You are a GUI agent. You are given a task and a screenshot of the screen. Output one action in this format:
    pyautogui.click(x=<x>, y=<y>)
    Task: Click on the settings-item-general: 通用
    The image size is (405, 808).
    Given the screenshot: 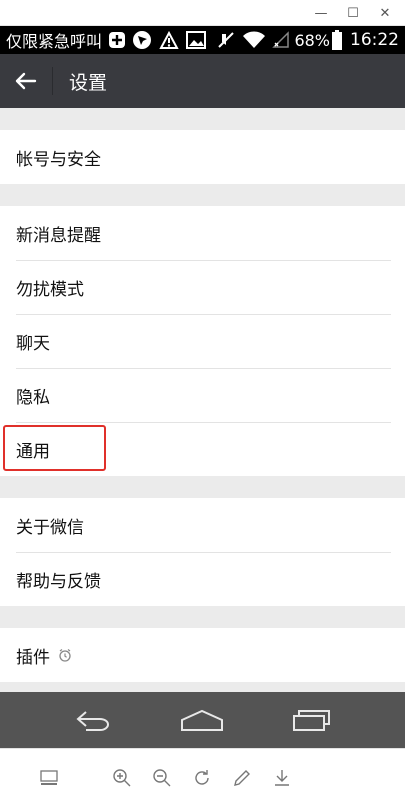 What is the action you would take?
    pyautogui.click(x=202, y=449)
    